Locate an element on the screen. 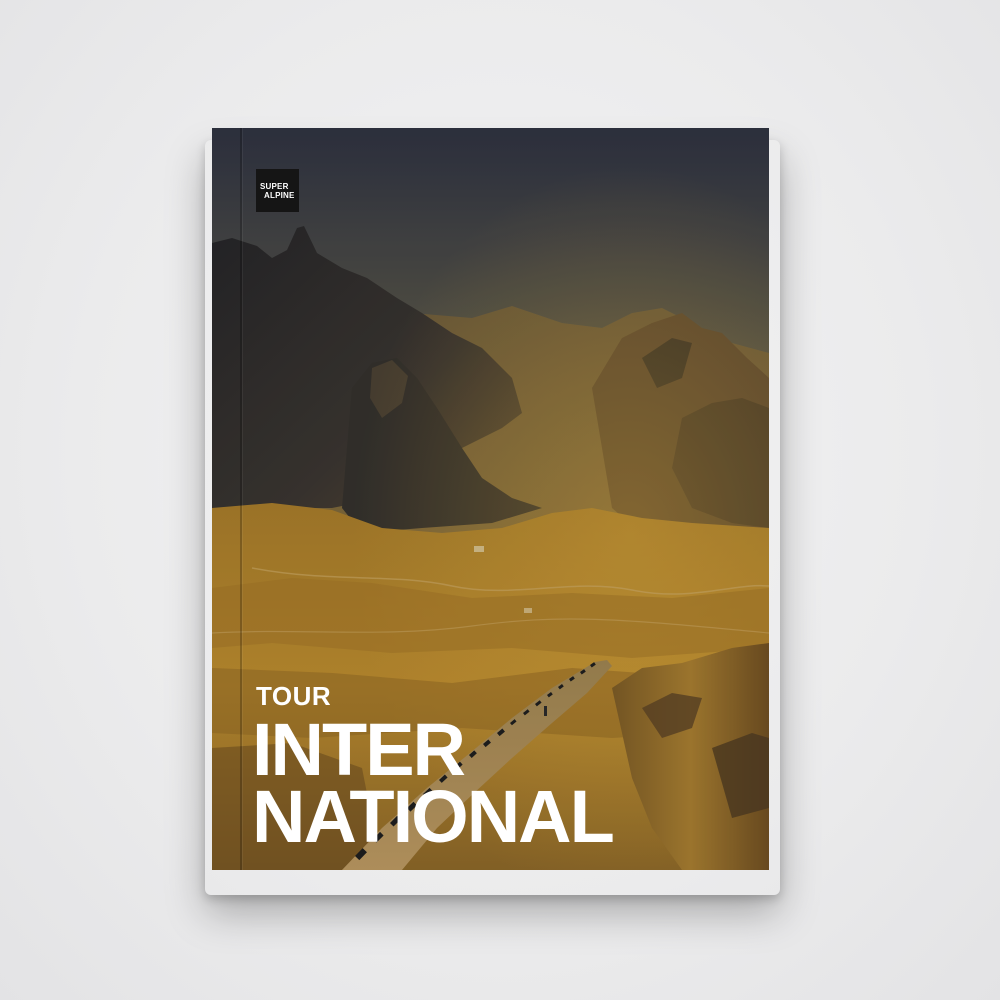  logo-text-line1: SUPER is located at coordinates (274, 186).